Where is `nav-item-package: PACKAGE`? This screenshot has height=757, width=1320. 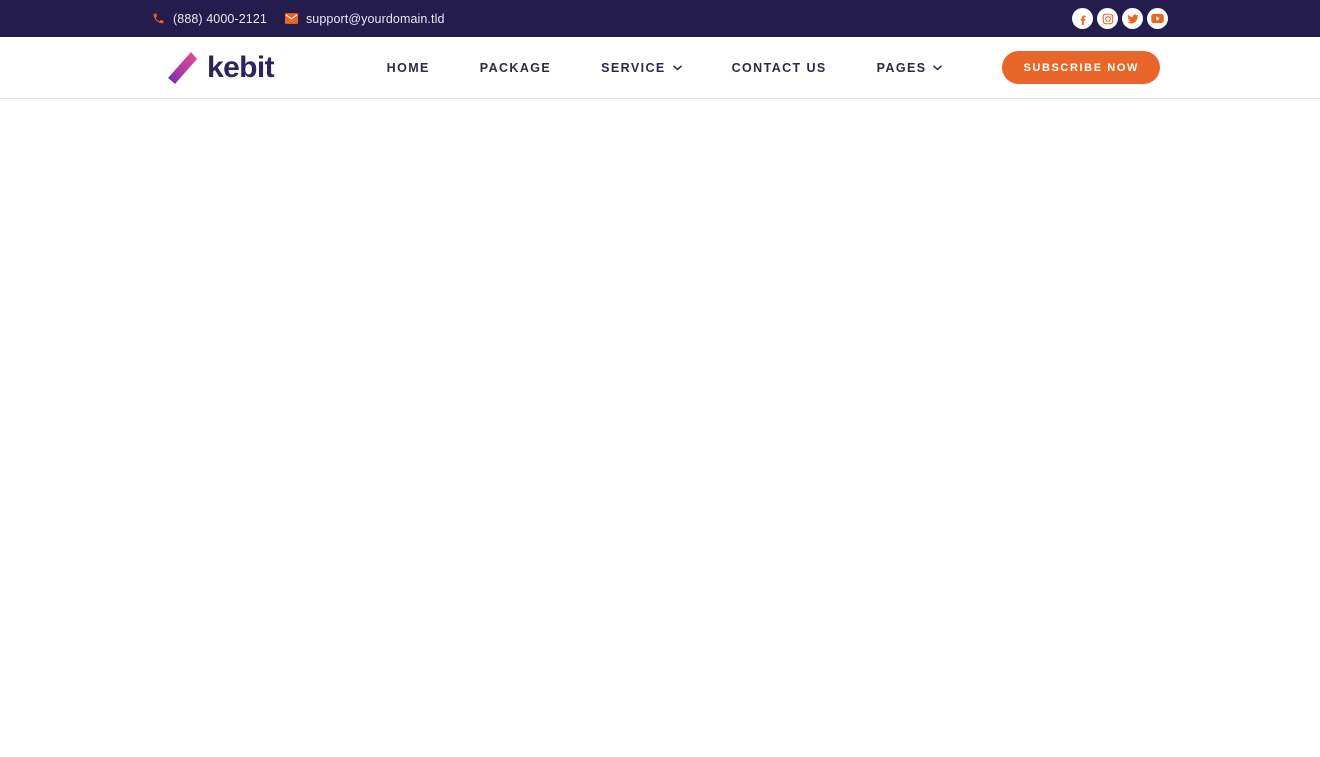 nav-item-package: PACKAGE is located at coordinates (515, 68).